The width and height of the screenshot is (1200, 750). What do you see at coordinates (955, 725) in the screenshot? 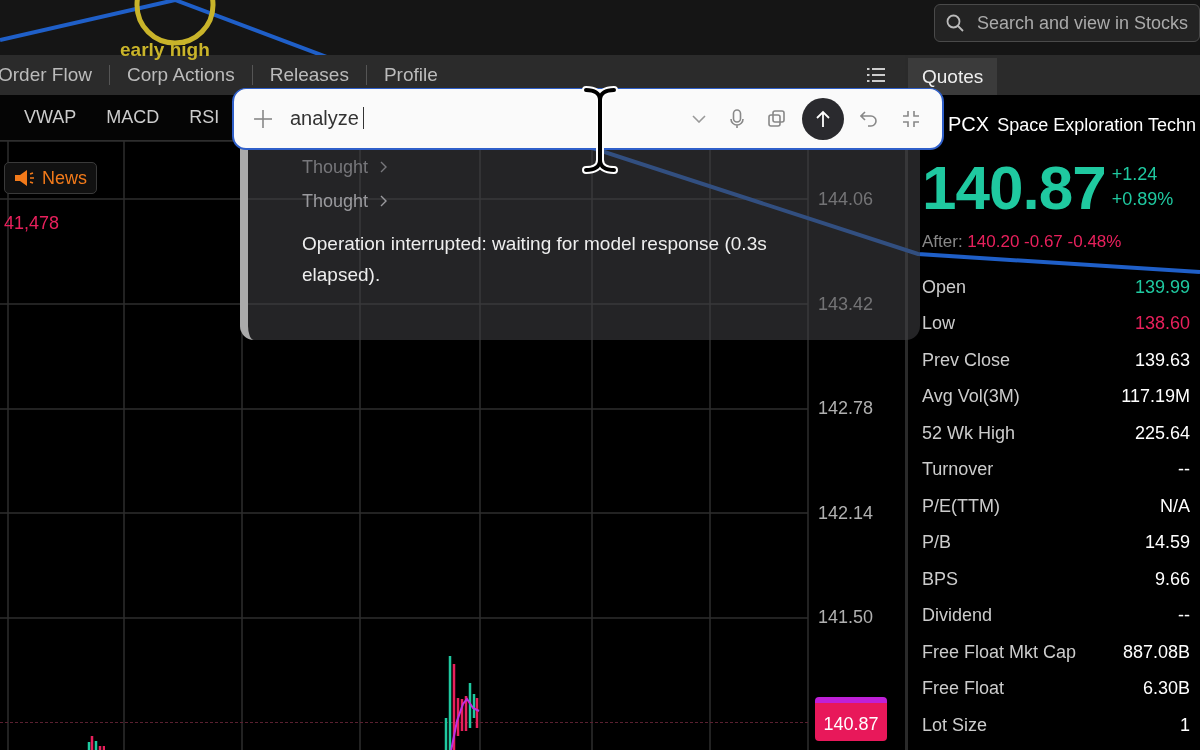
I see `quote-label: Lot Size` at bounding box center [955, 725].